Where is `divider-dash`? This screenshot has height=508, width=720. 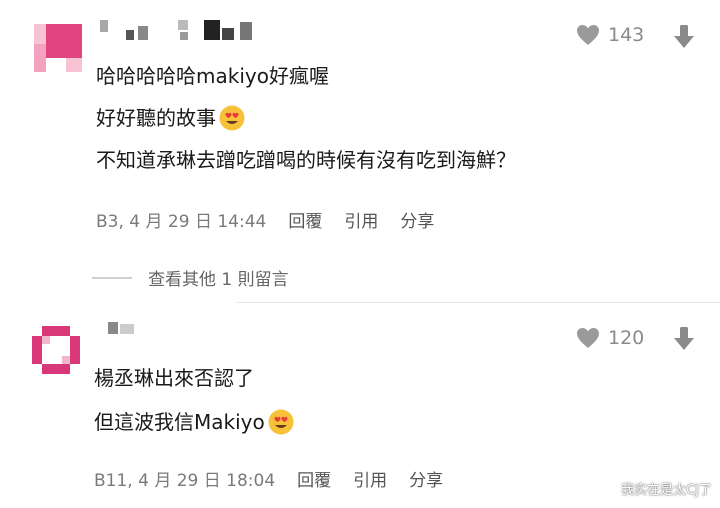
divider-dash is located at coordinates (112, 277).